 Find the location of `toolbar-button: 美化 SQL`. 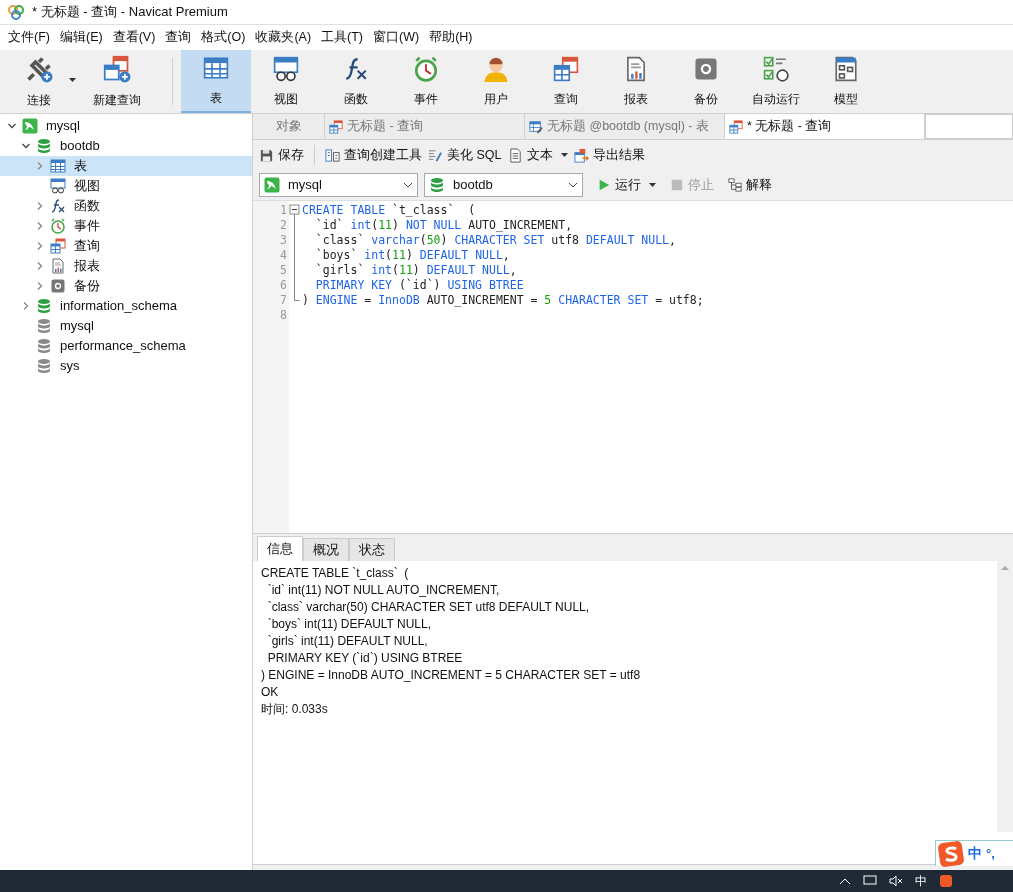

toolbar-button: 美化 SQL is located at coordinates (465, 155).